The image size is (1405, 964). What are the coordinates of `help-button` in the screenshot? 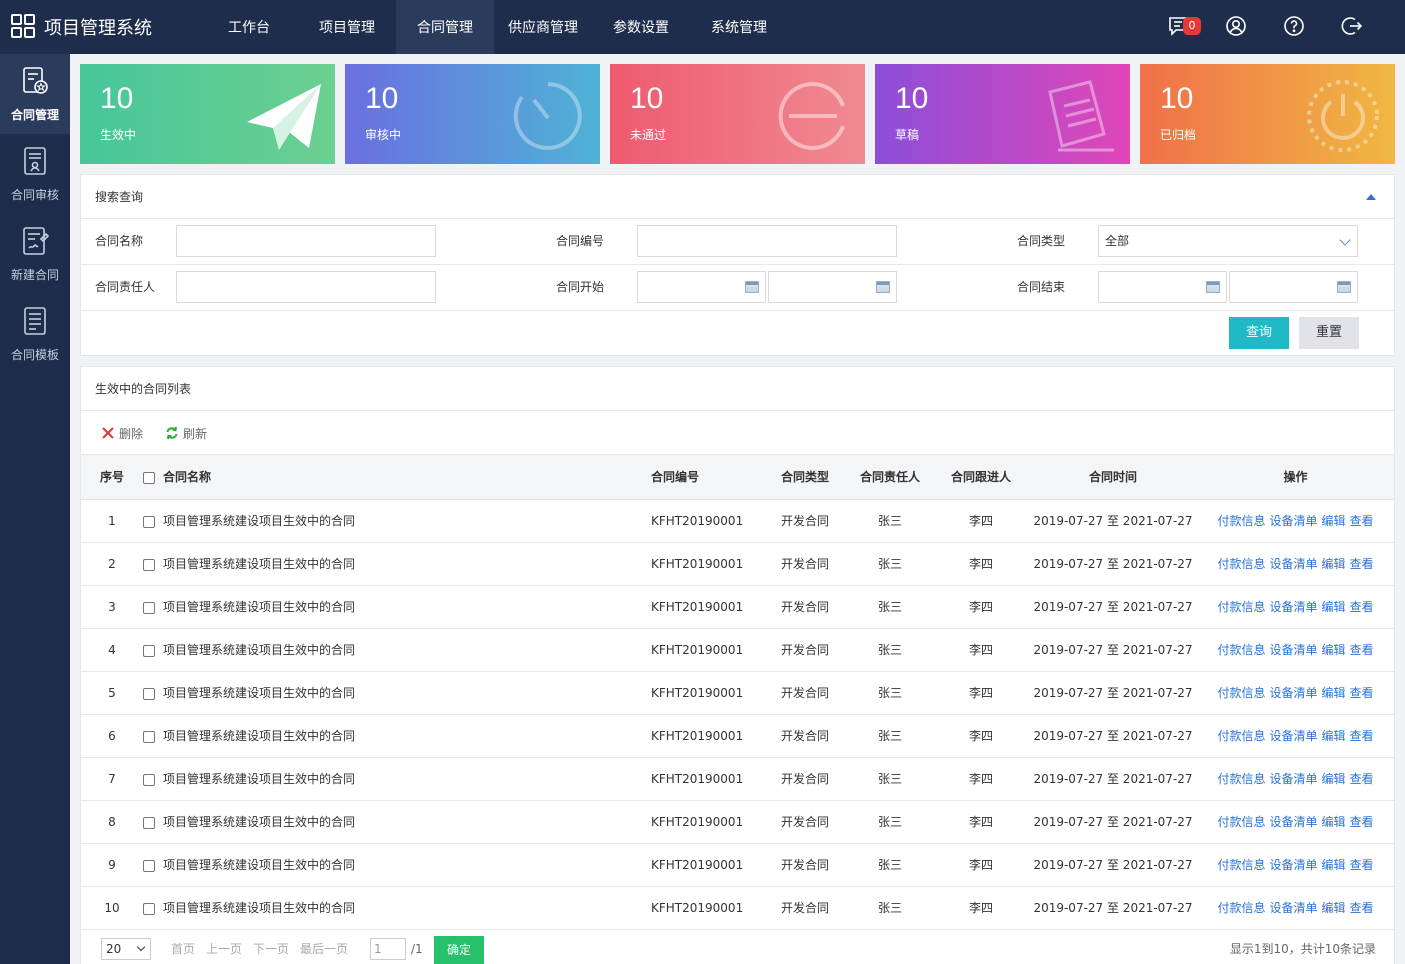 It's located at (1294, 27).